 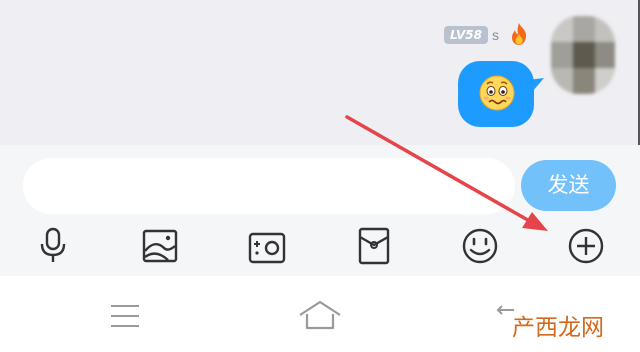 I want to click on bubble-tail, so click(x=536, y=85).